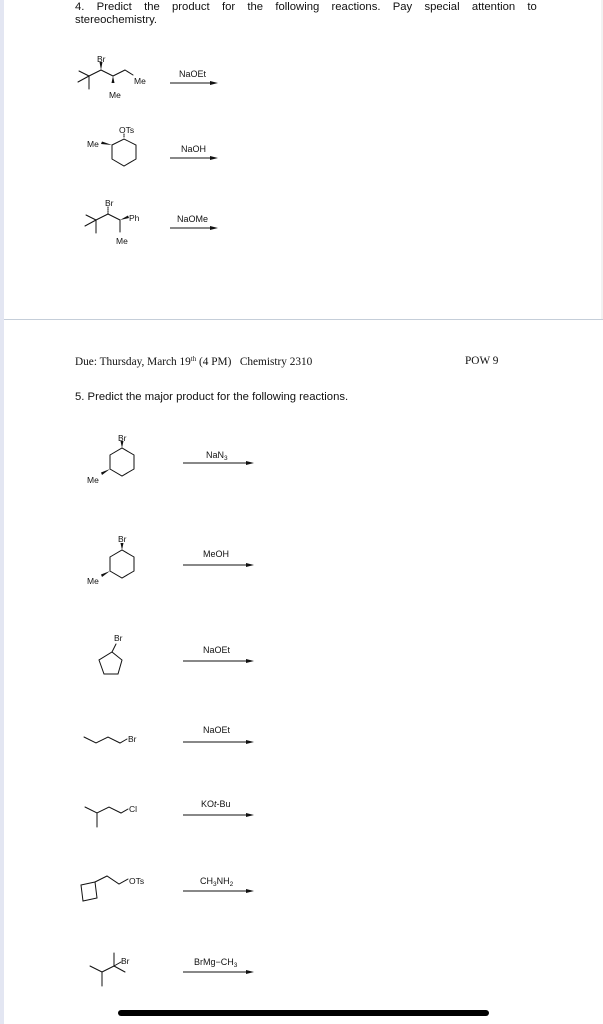  What do you see at coordinates (216, 963) in the screenshot?
I see `reagent-label: BrMg−CH3` at bounding box center [216, 963].